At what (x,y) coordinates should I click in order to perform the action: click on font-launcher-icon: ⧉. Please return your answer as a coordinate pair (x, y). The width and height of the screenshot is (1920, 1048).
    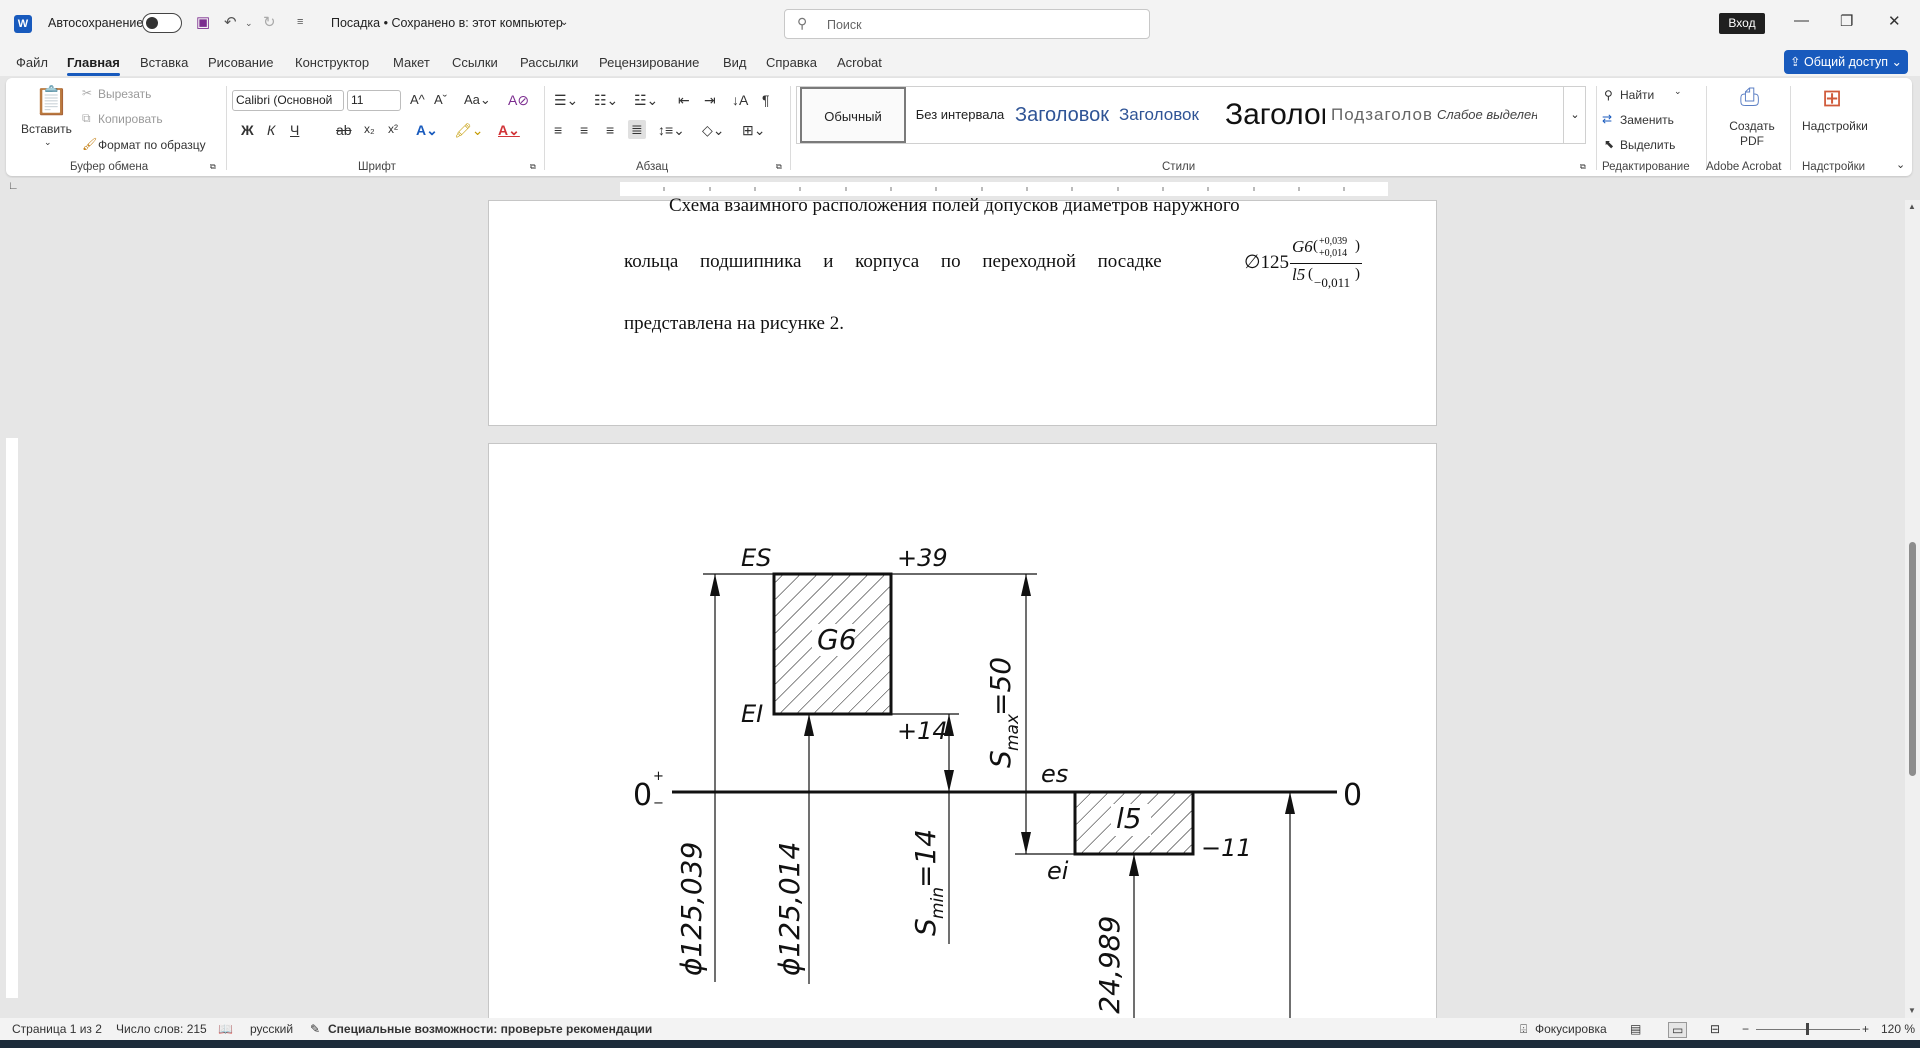
    Looking at the image, I should click on (533, 167).